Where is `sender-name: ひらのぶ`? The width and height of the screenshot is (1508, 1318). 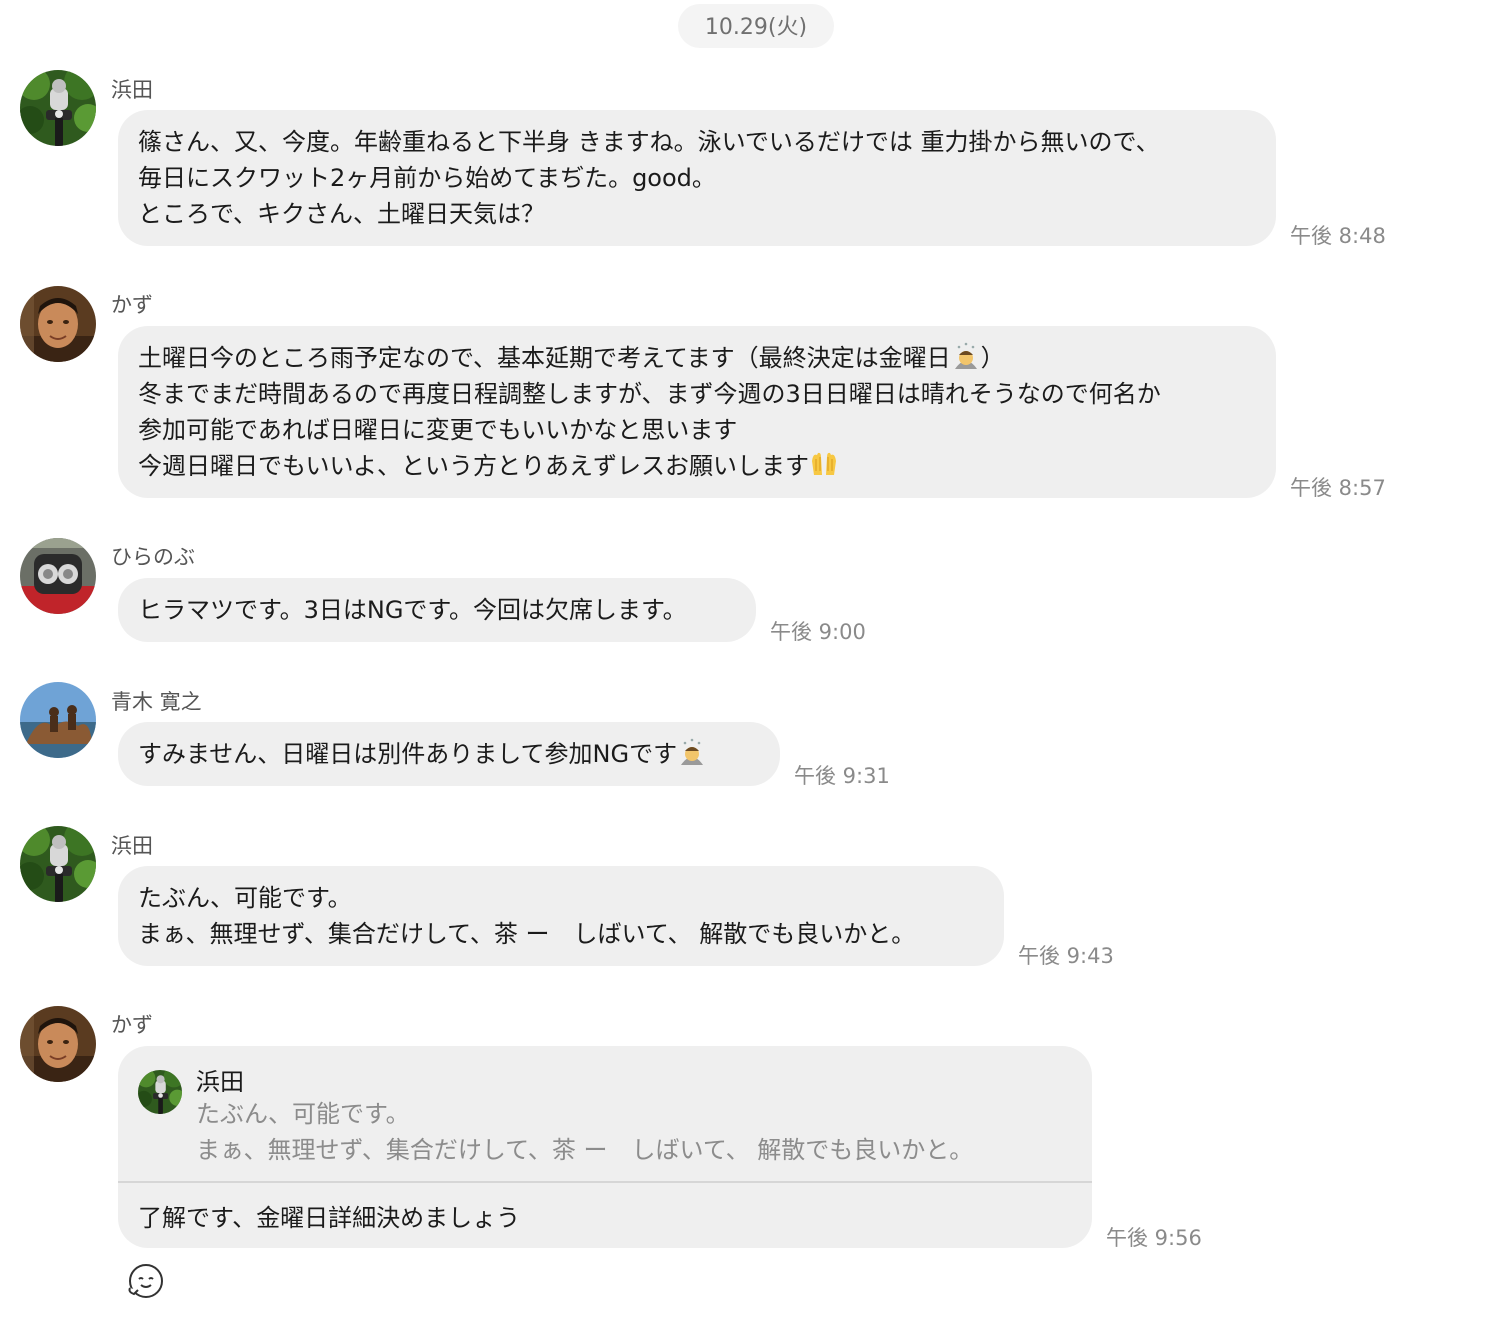 sender-name: ひらのぶ is located at coordinates (153, 557).